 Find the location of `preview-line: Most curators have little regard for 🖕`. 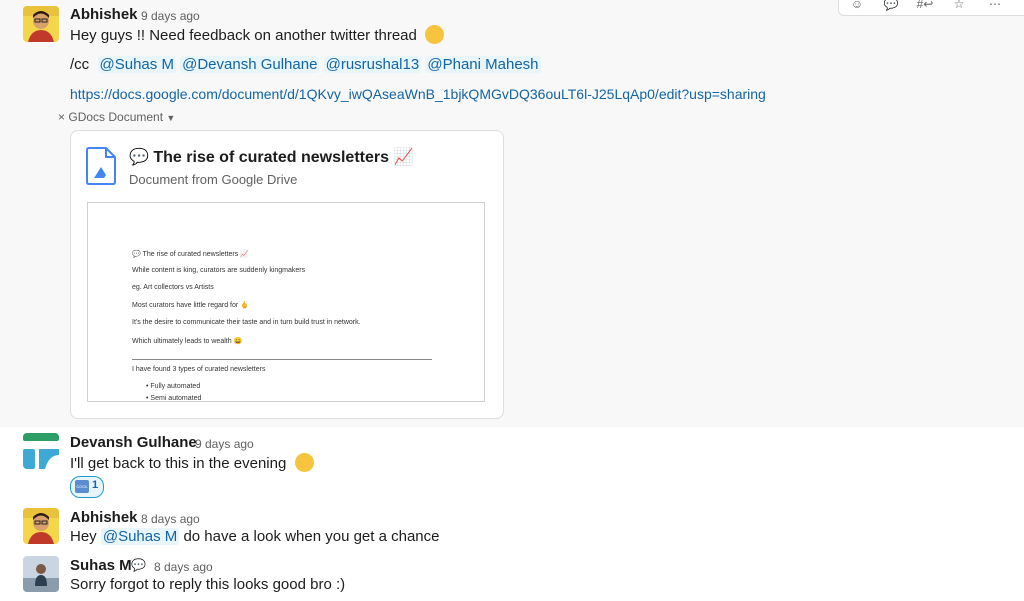

preview-line: Most curators have little regard for 🖕 is located at coordinates (190, 305).